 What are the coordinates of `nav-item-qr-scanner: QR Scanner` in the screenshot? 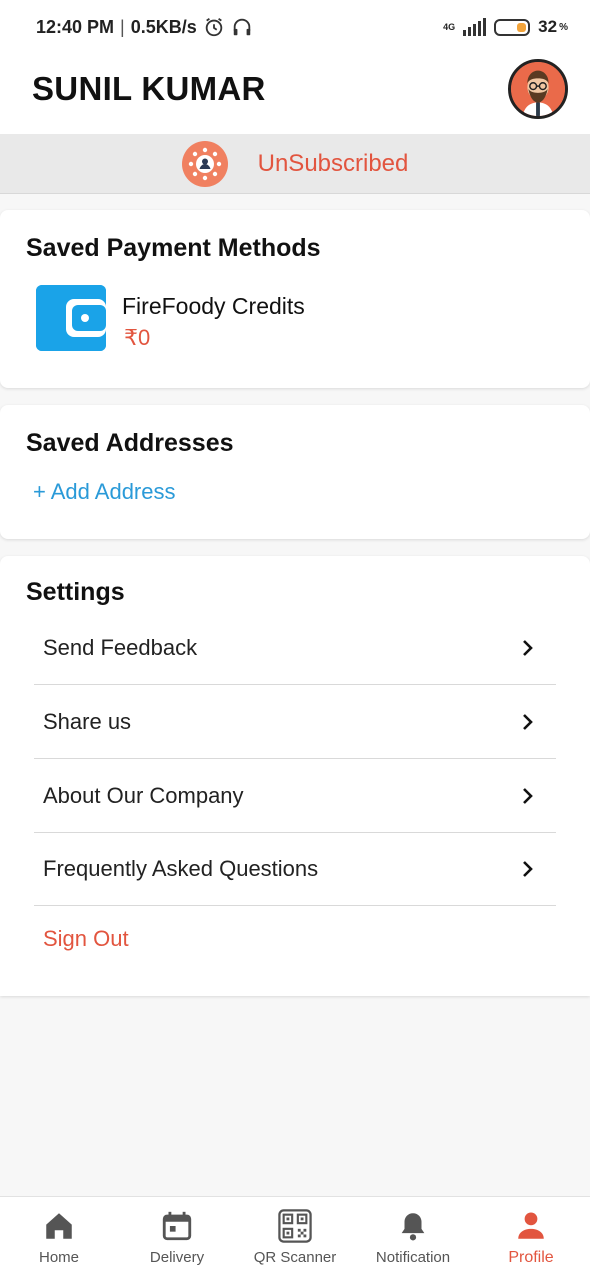 It's located at (295, 1238).